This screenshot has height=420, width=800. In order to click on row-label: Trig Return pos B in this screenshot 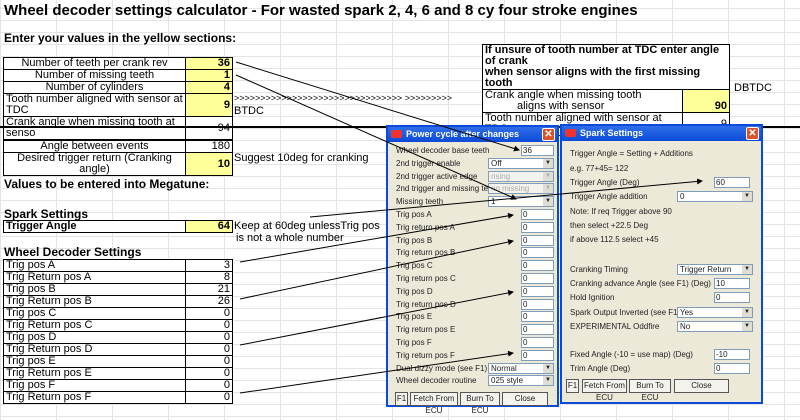, I will do `click(94, 301)`.